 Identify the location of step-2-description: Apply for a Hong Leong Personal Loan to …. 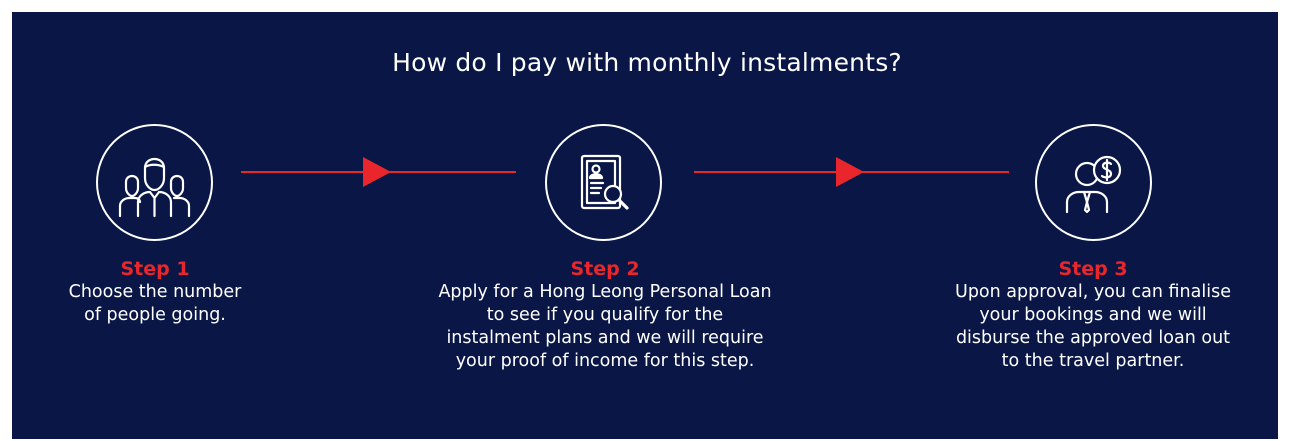
(605, 327).